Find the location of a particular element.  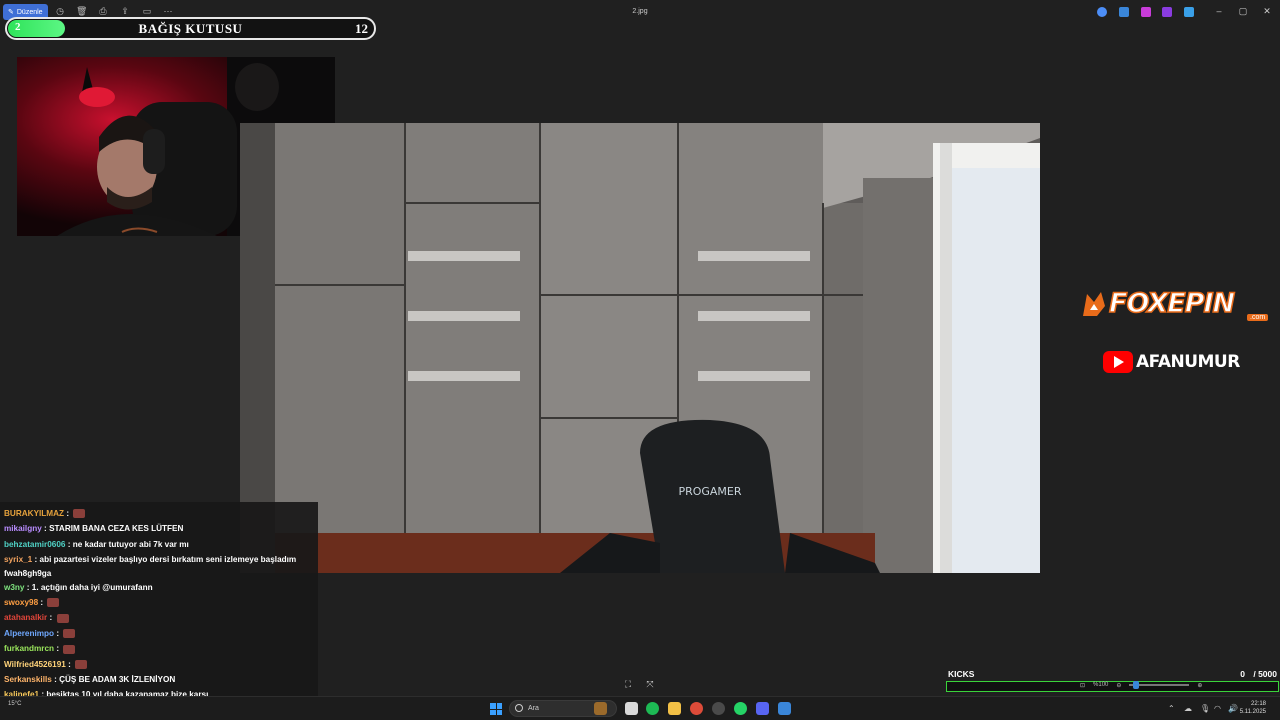

volume-icon: 🔊 is located at coordinates (1233, 708).